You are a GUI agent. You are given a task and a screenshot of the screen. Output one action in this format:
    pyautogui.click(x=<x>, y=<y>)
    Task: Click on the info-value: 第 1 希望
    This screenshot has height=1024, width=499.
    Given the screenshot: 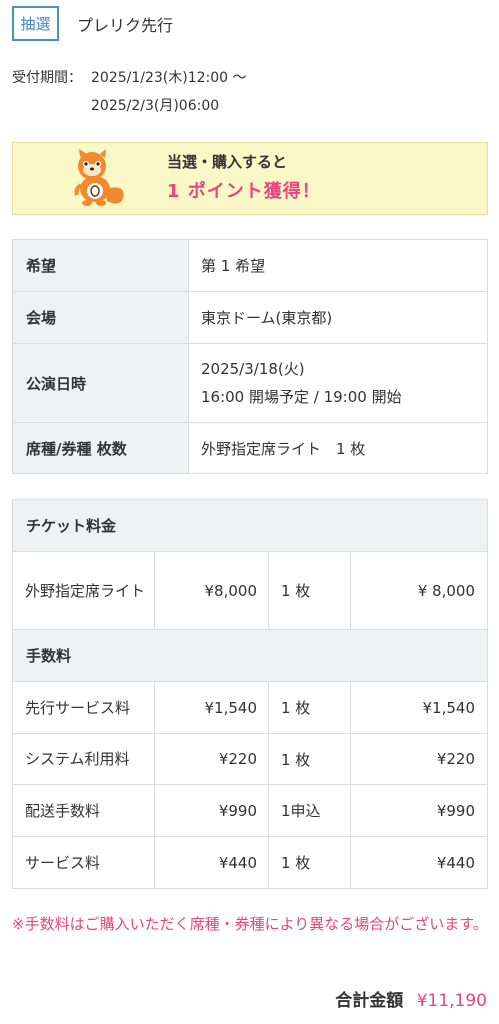 What is the action you would take?
    pyautogui.click(x=338, y=265)
    